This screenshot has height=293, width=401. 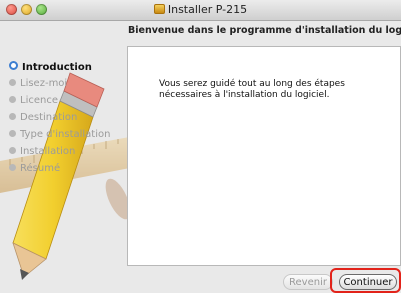 What do you see at coordinates (57, 67) in the screenshot?
I see `step-label: Introduction` at bounding box center [57, 67].